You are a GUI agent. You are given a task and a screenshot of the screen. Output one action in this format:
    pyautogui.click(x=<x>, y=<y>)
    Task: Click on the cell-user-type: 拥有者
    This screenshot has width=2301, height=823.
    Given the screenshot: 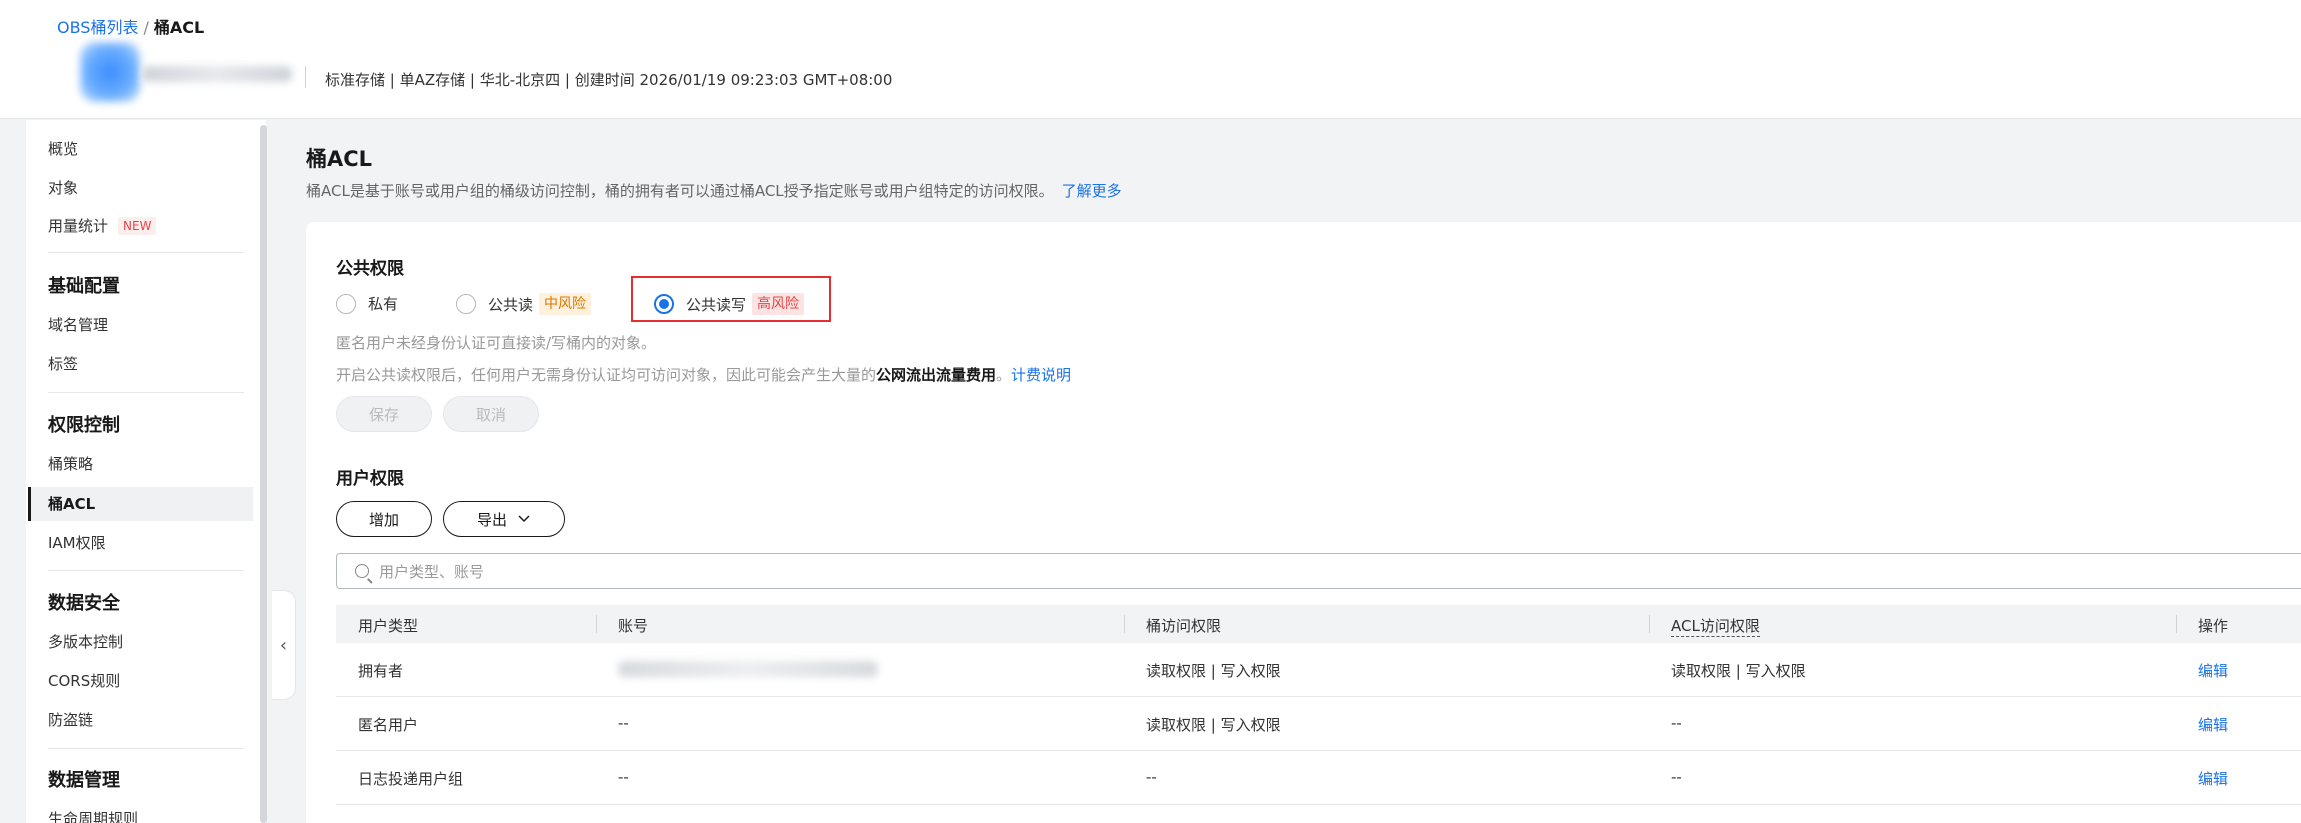 What is the action you would take?
    pyautogui.click(x=381, y=671)
    